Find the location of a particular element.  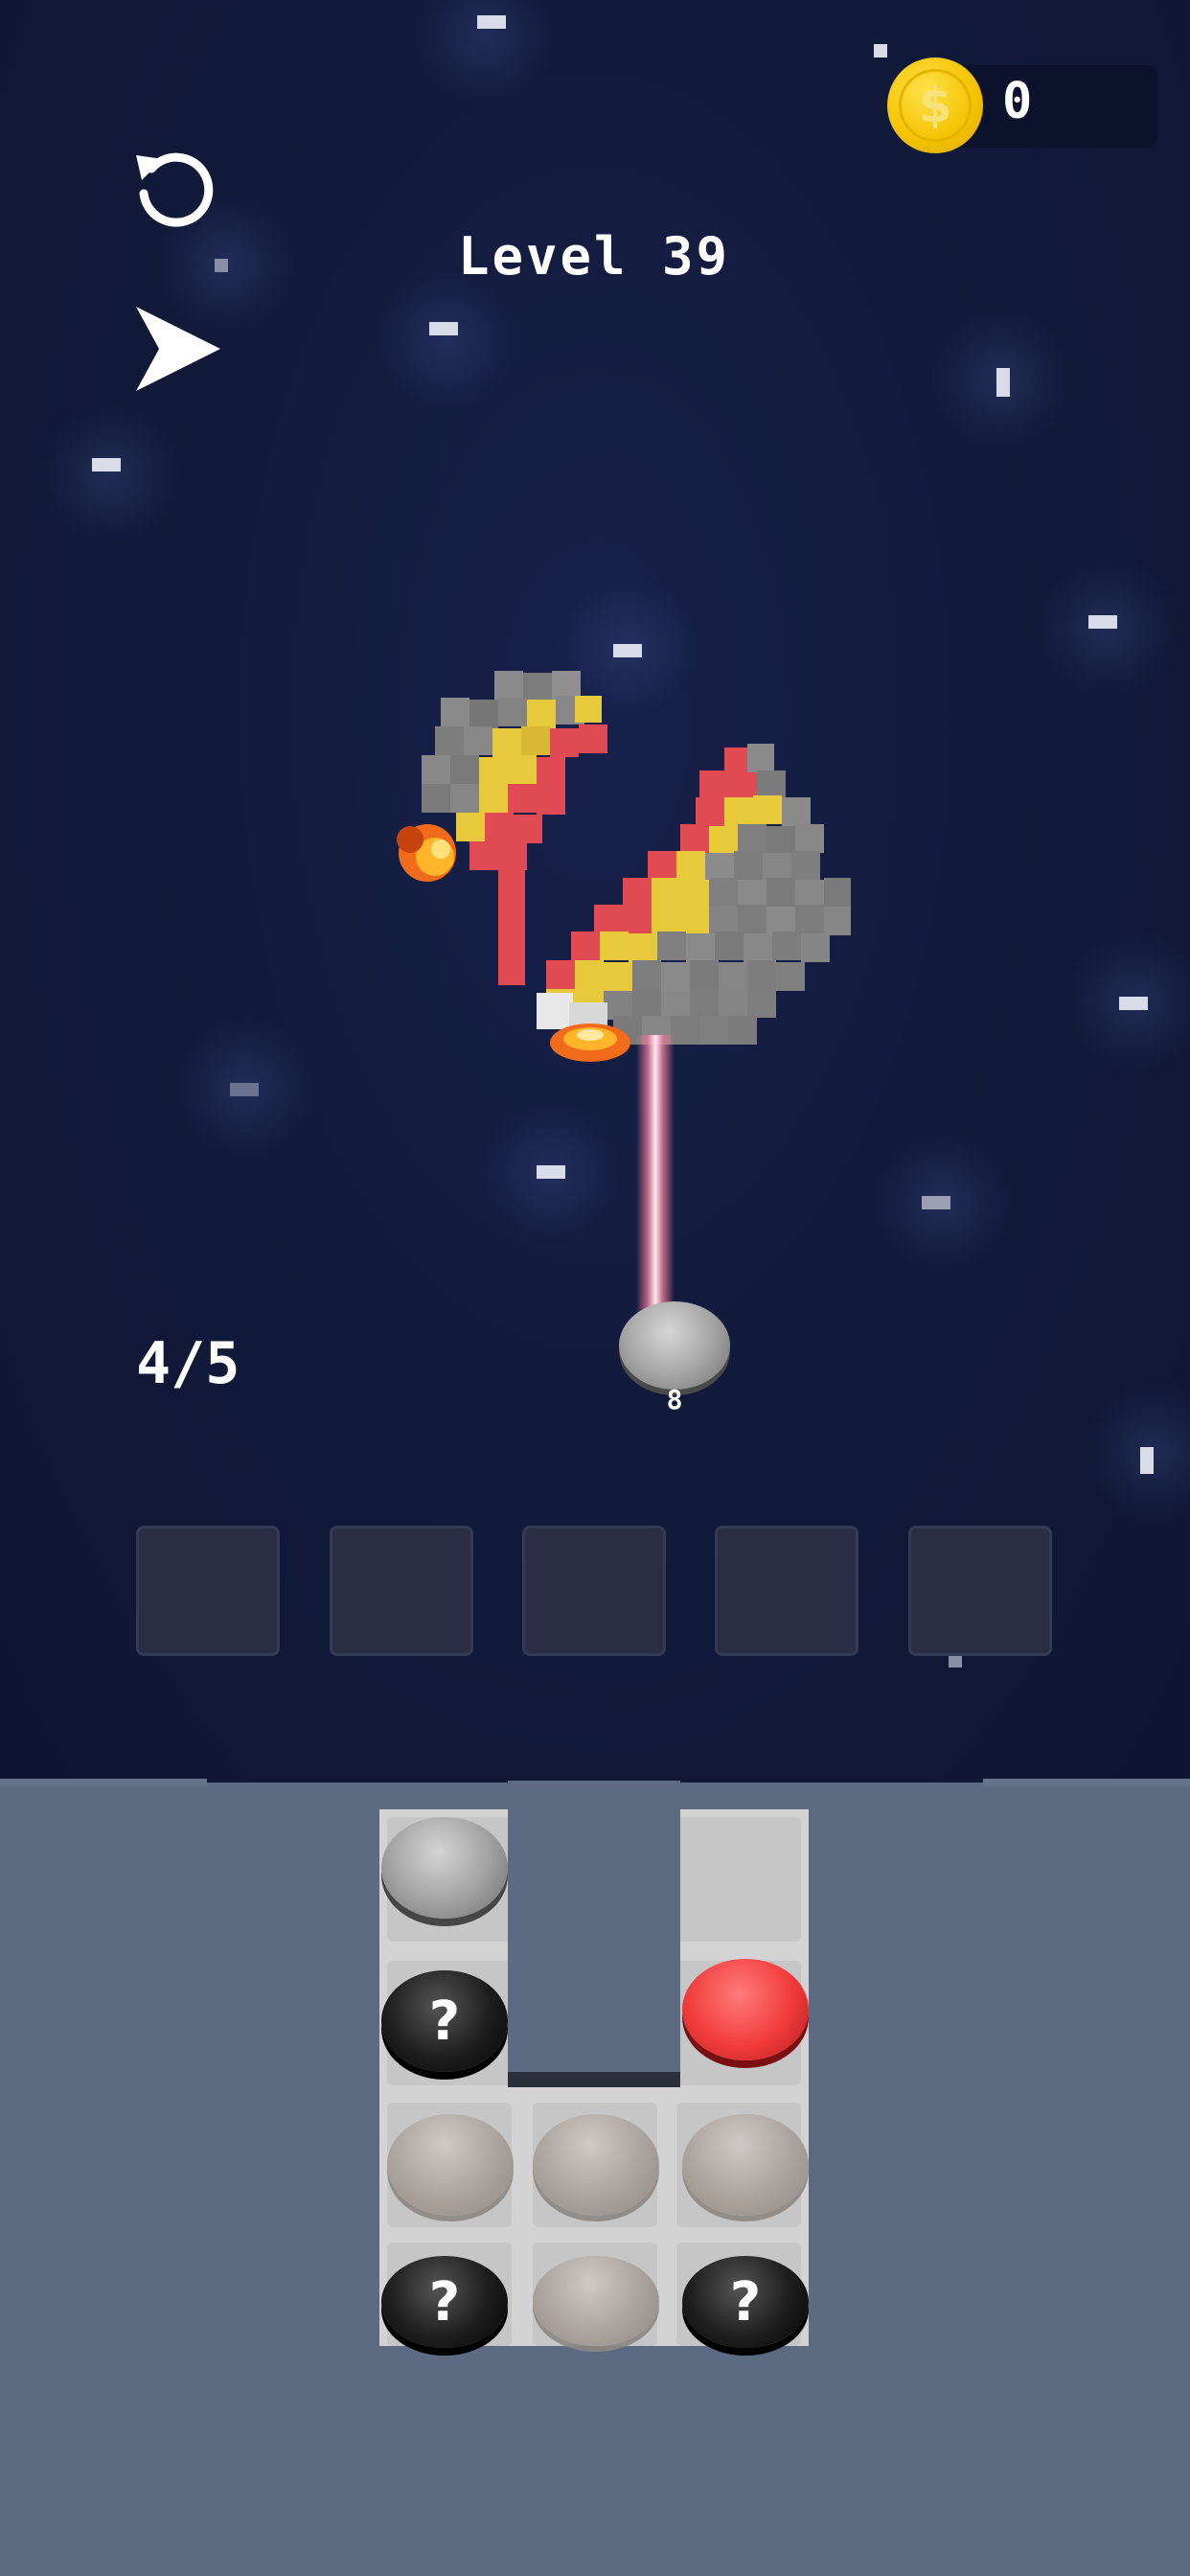

fire-effect is located at coordinates (427, 853).